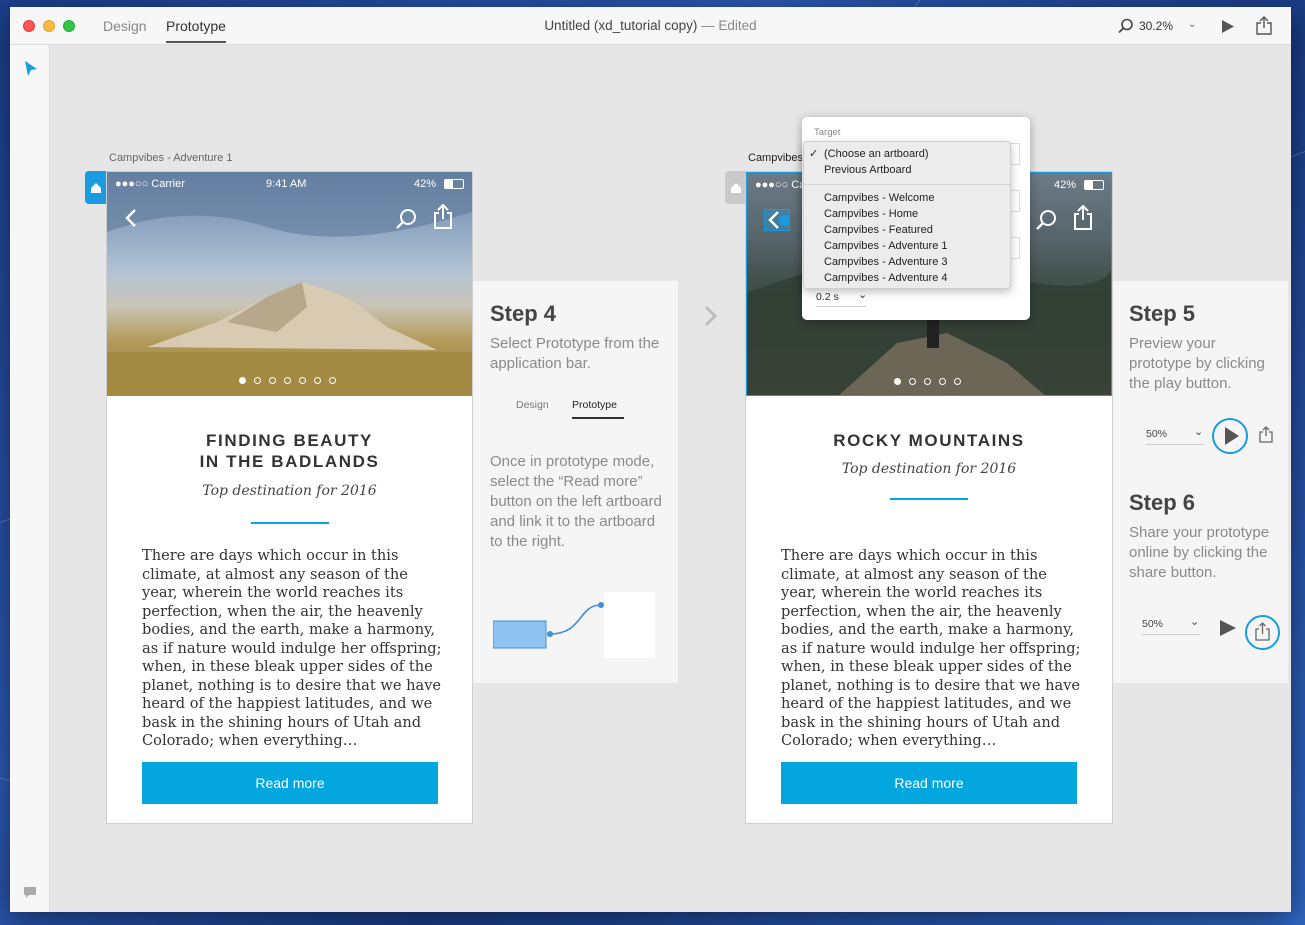  Describe the element at coordinates (907, 170) in the screenshot. I see `menu-item-previous-artboard: Previous Artboard` at that location.